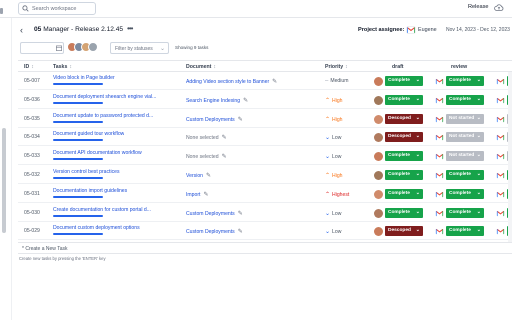 This screenshot has width=512, height=320. Describe the element at coordinates (398, 67) in the screenshot. I see `column-header-draft: draft` at that location.